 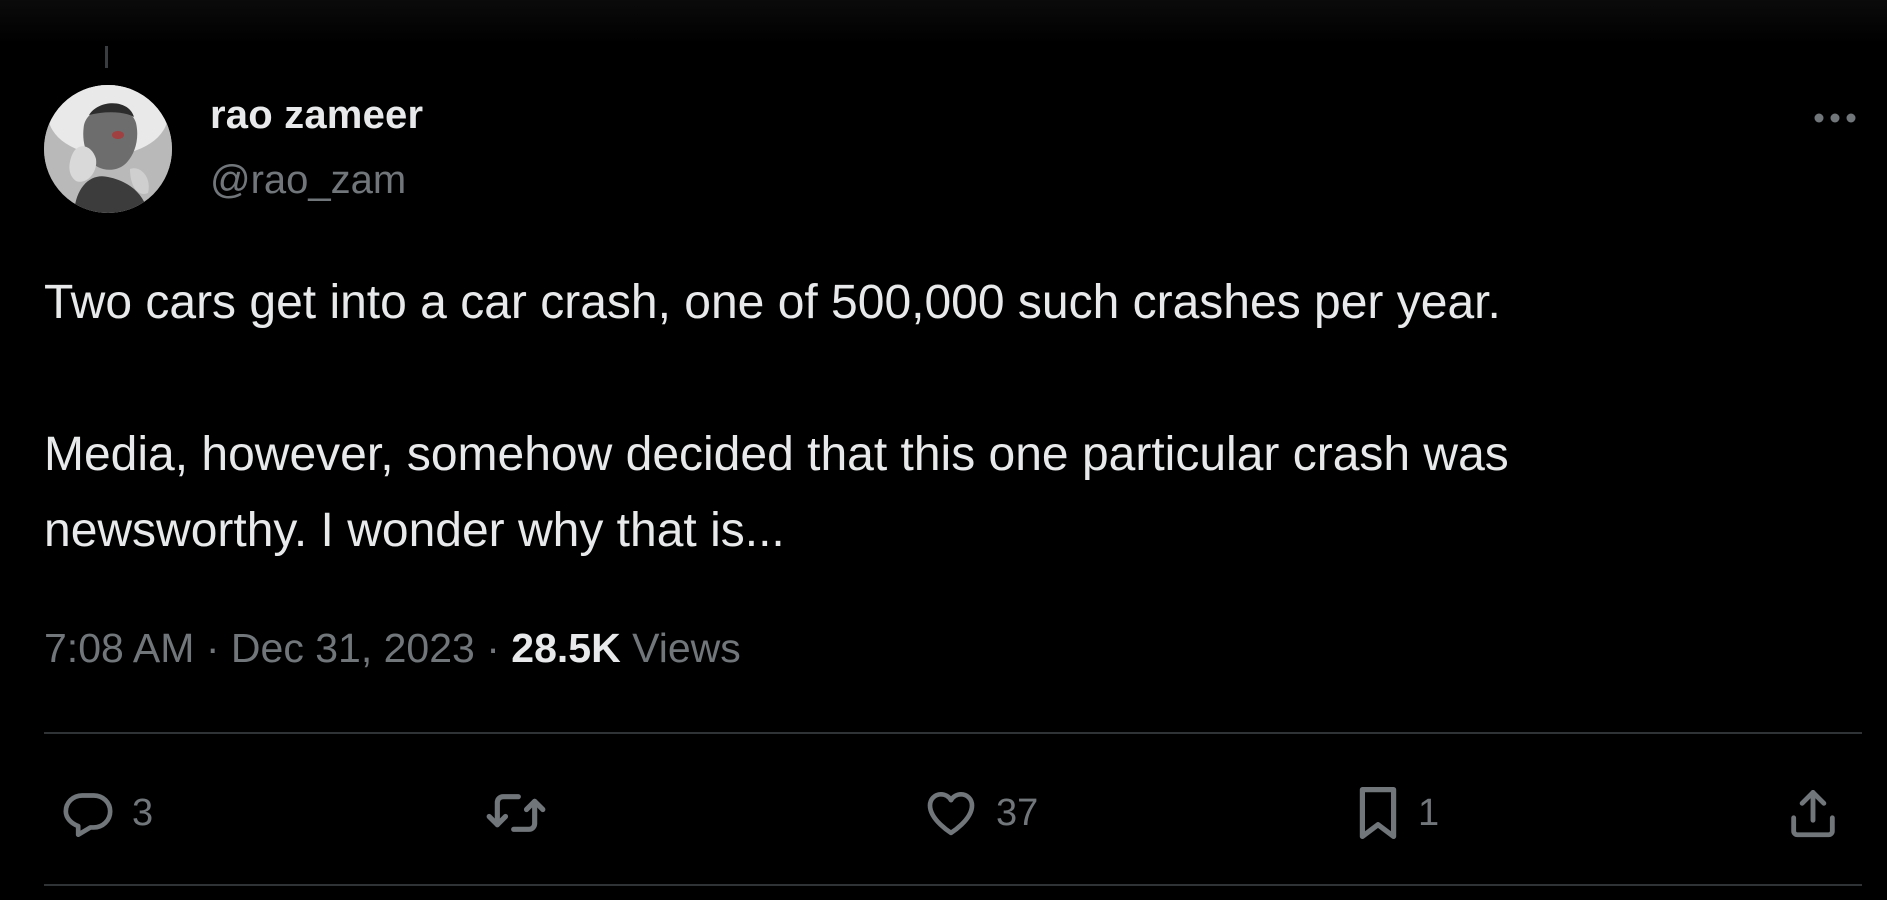 I want to click on reply-button: 3, so click(x=105, y=813).